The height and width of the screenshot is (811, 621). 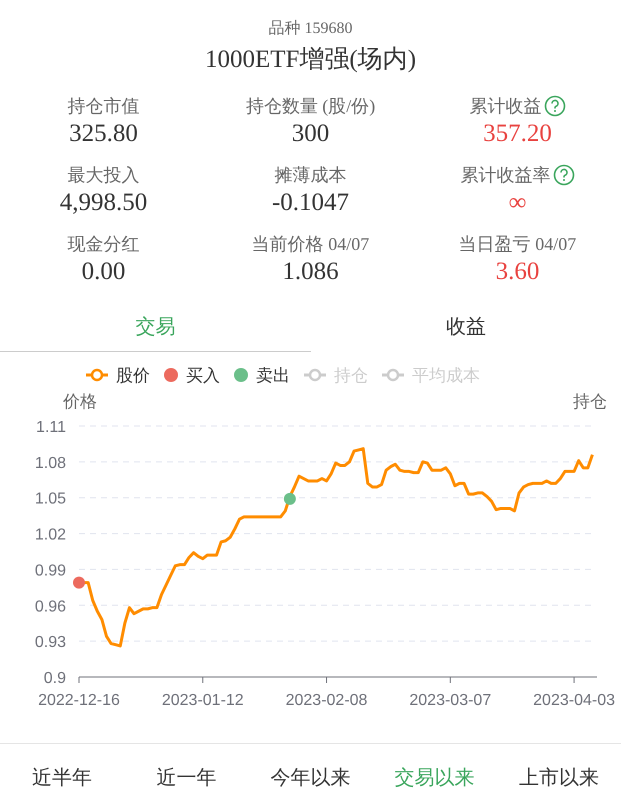 I want to click on product-code: 品种 159680, so click(x=310, y=28).